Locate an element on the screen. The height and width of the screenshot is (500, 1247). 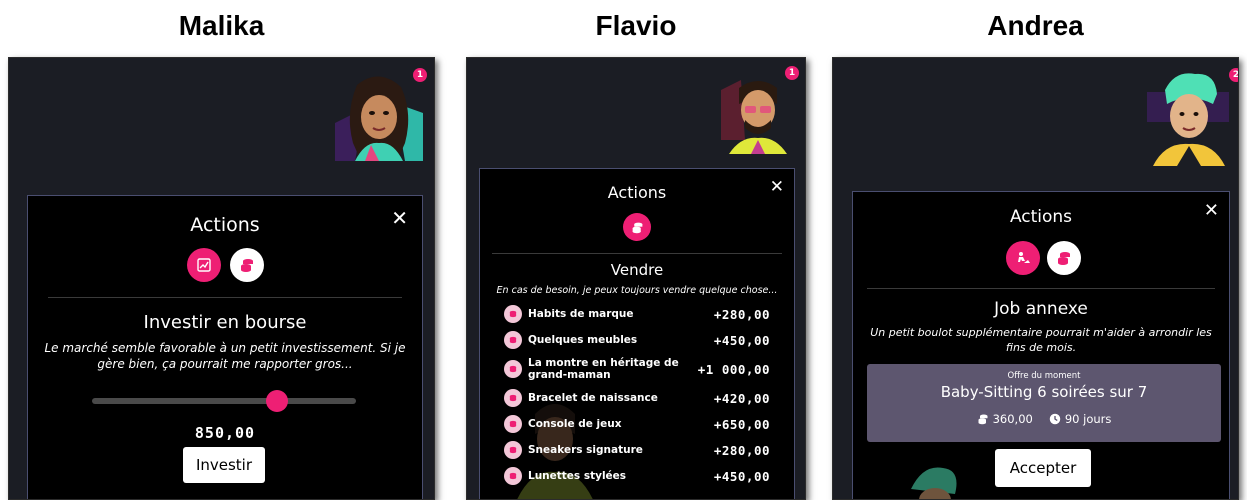
offer-caption: Offre du moment is located at coordinates (1044, 376).